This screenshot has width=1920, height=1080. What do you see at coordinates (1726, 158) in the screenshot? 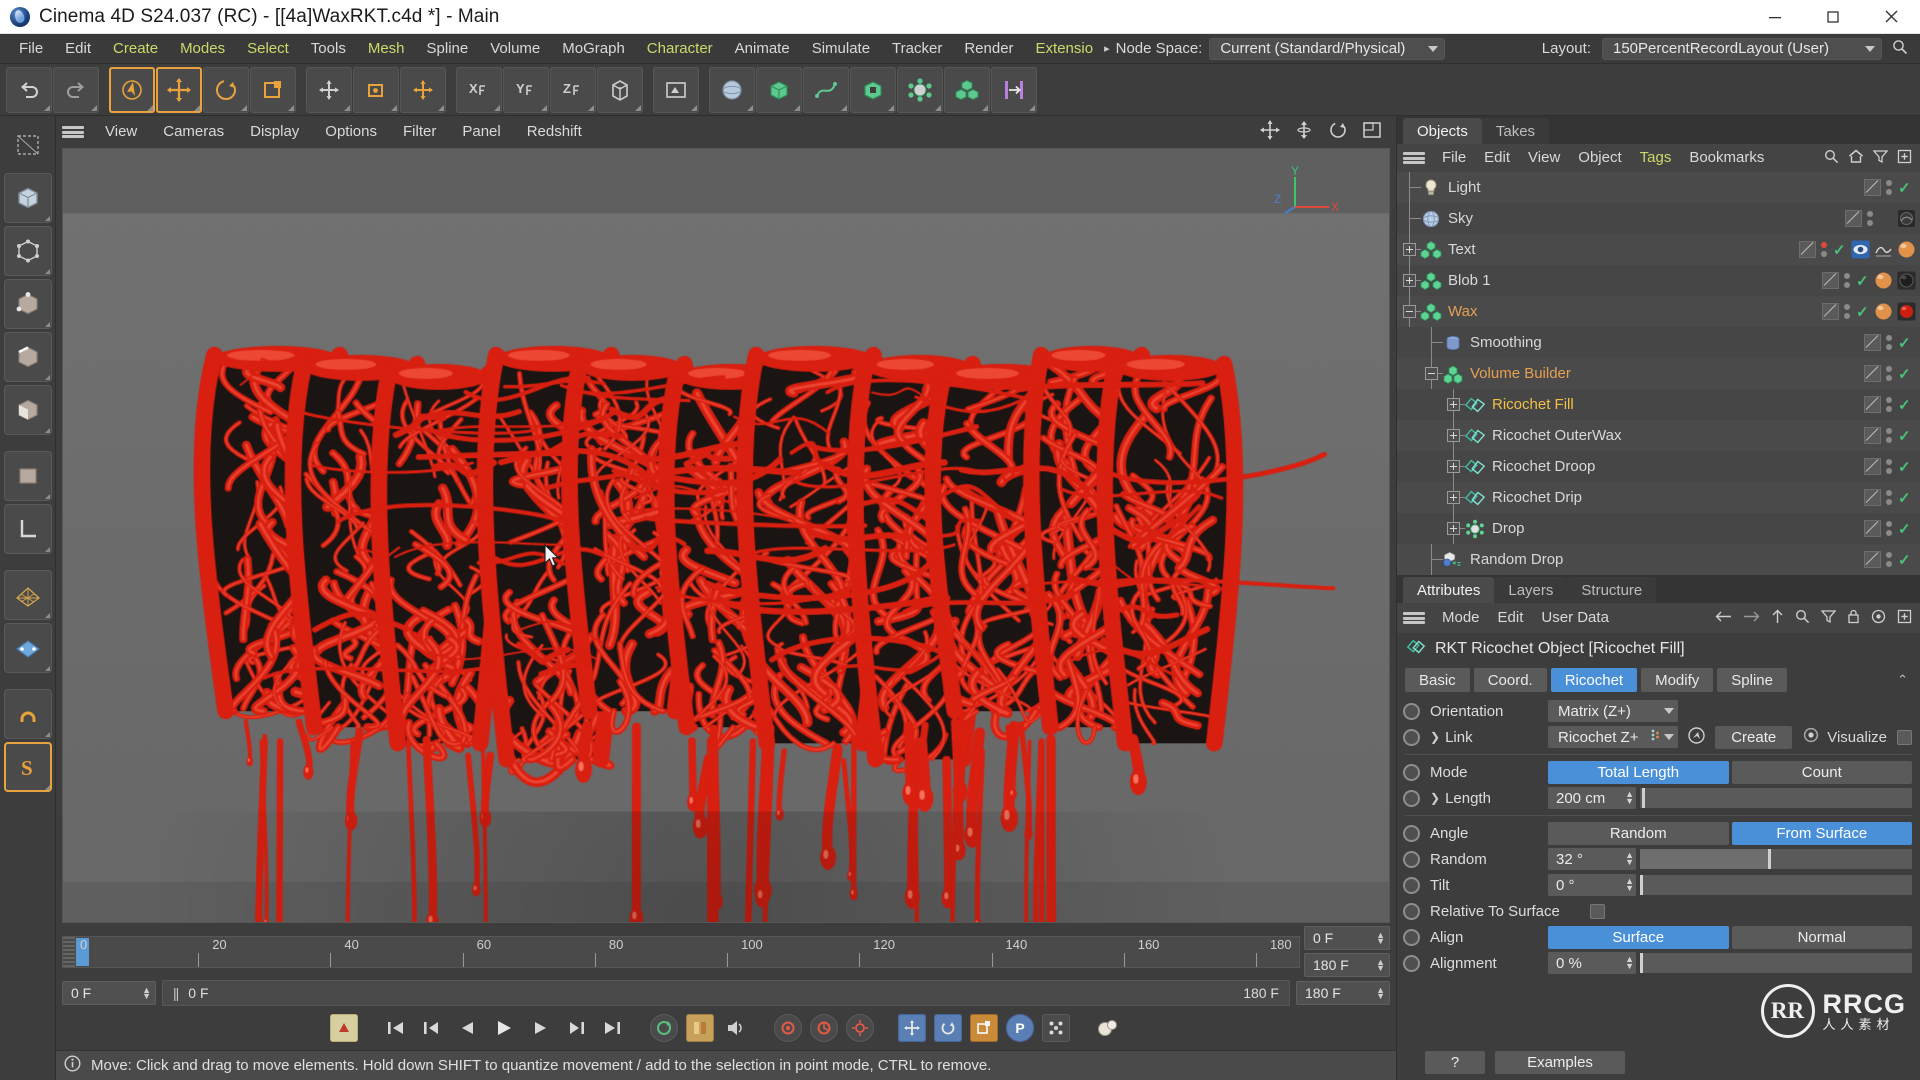
I see `om-menu-bookmarks: Bookmarks` at bounding box center [1726, 158].